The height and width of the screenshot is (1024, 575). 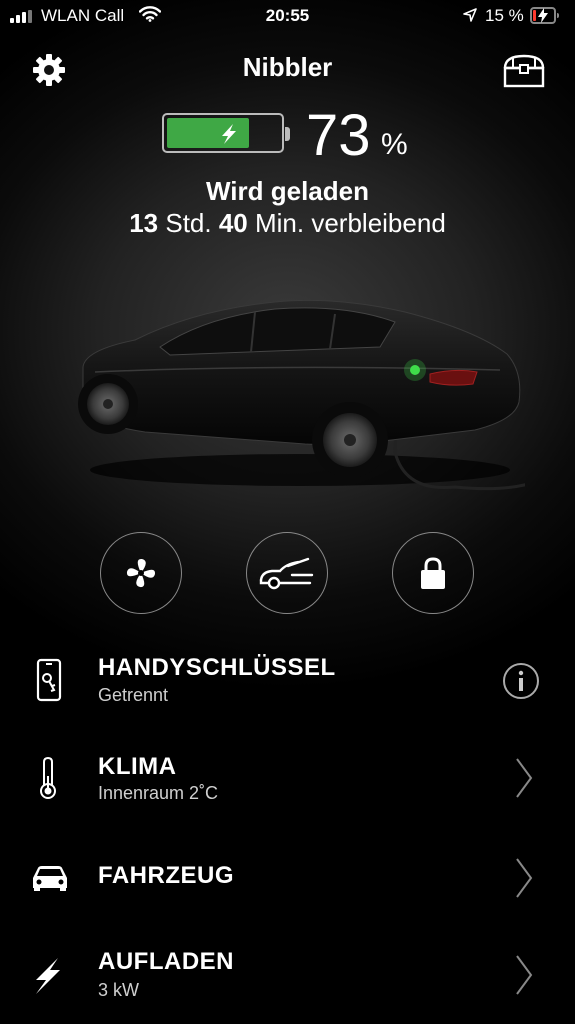 What do you see at coordinates (350, 223) in the screenshot?
I see `minutes-unit: Min. verbleibend` at bounding box center [350, 223].